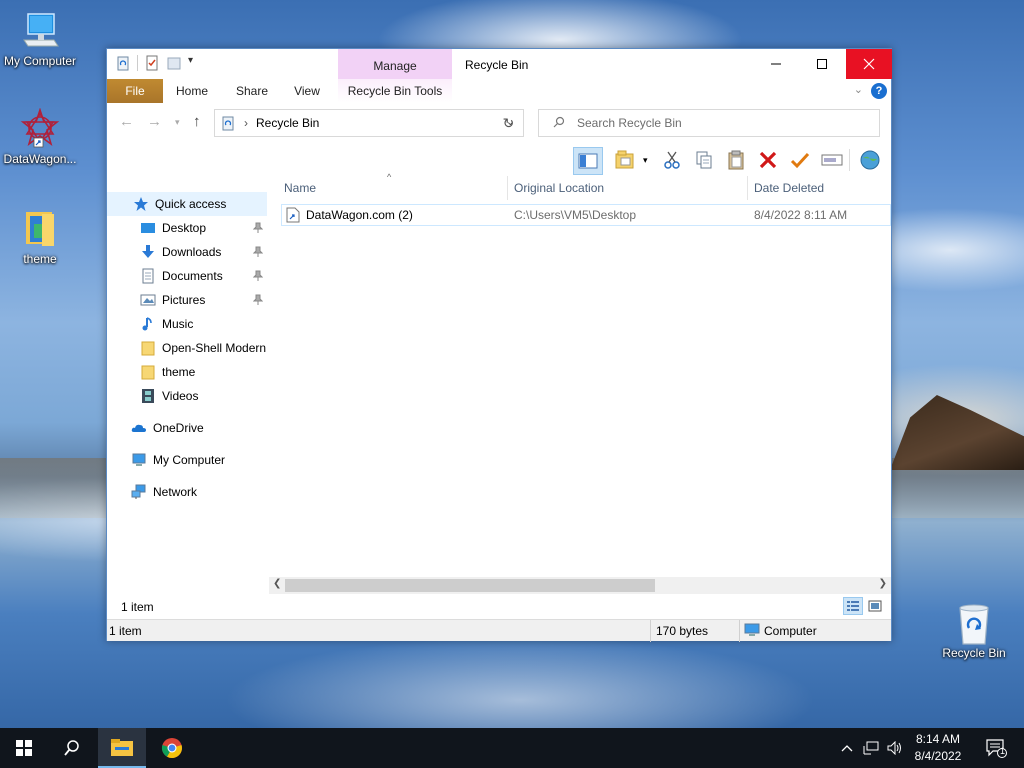 The image size is (1024, 768). Describe the element at coordinates (497, 65) in the screenshot. I see `window-title: Recycle Bin` at that location.